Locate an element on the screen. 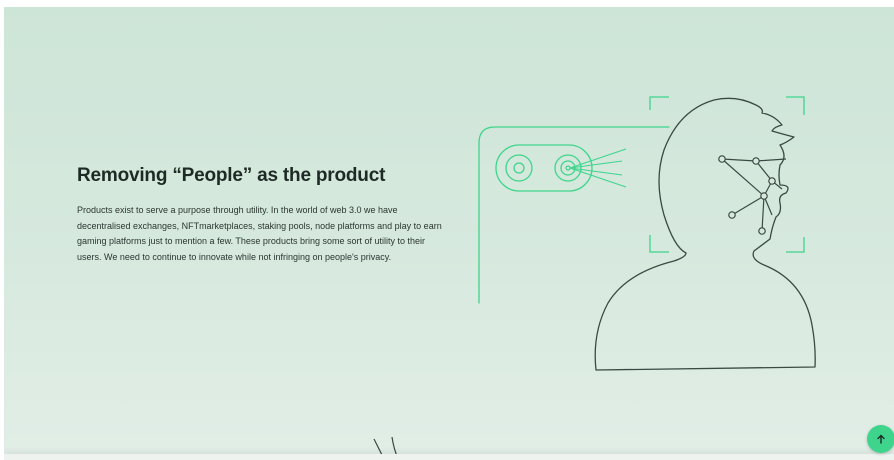  scroll-to-top-button is located at coordinates (880, 439).